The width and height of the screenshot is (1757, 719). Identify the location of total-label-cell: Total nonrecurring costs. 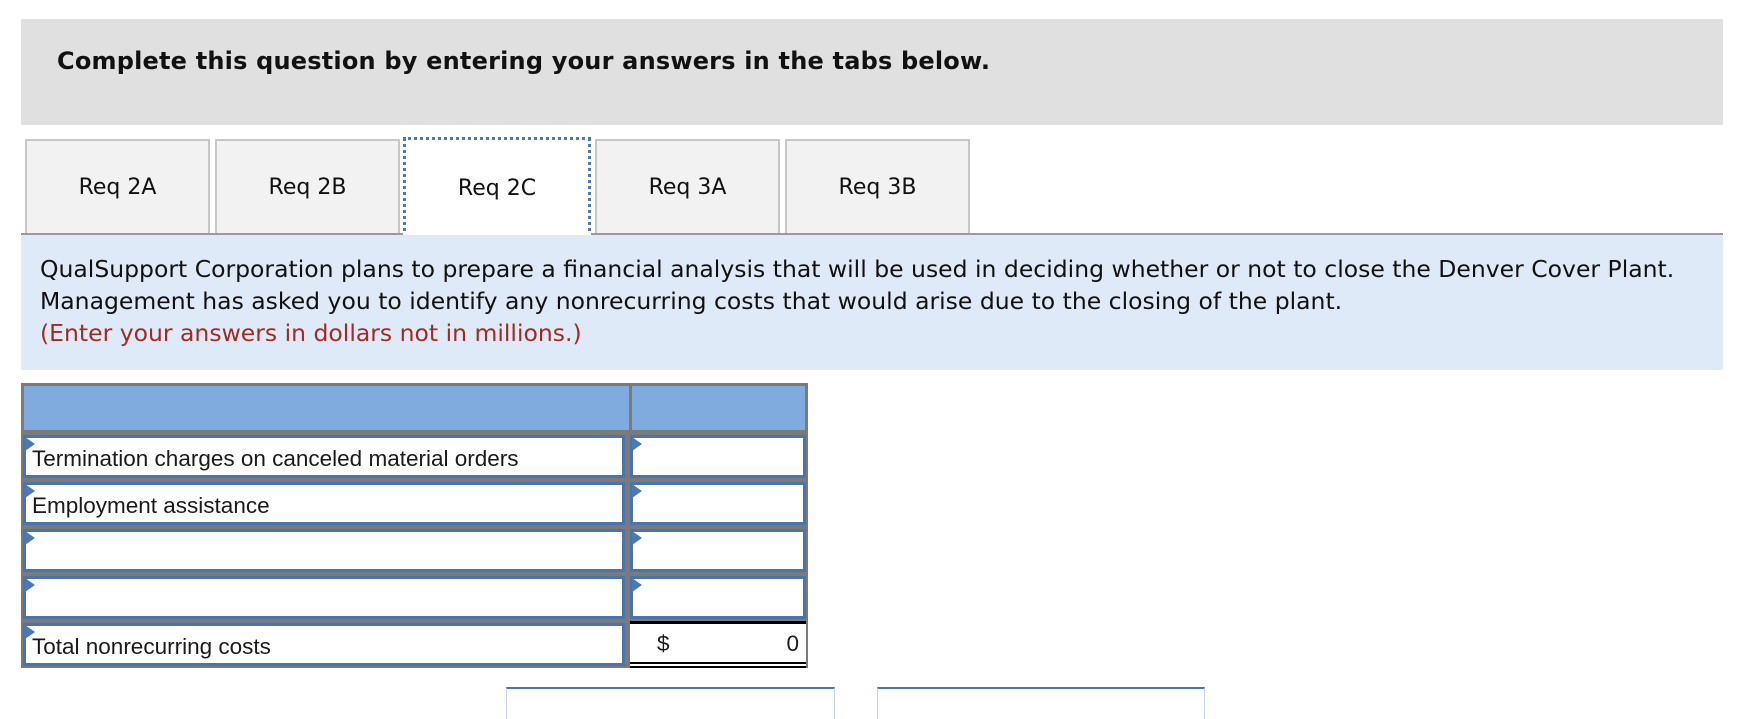
(324, 644).